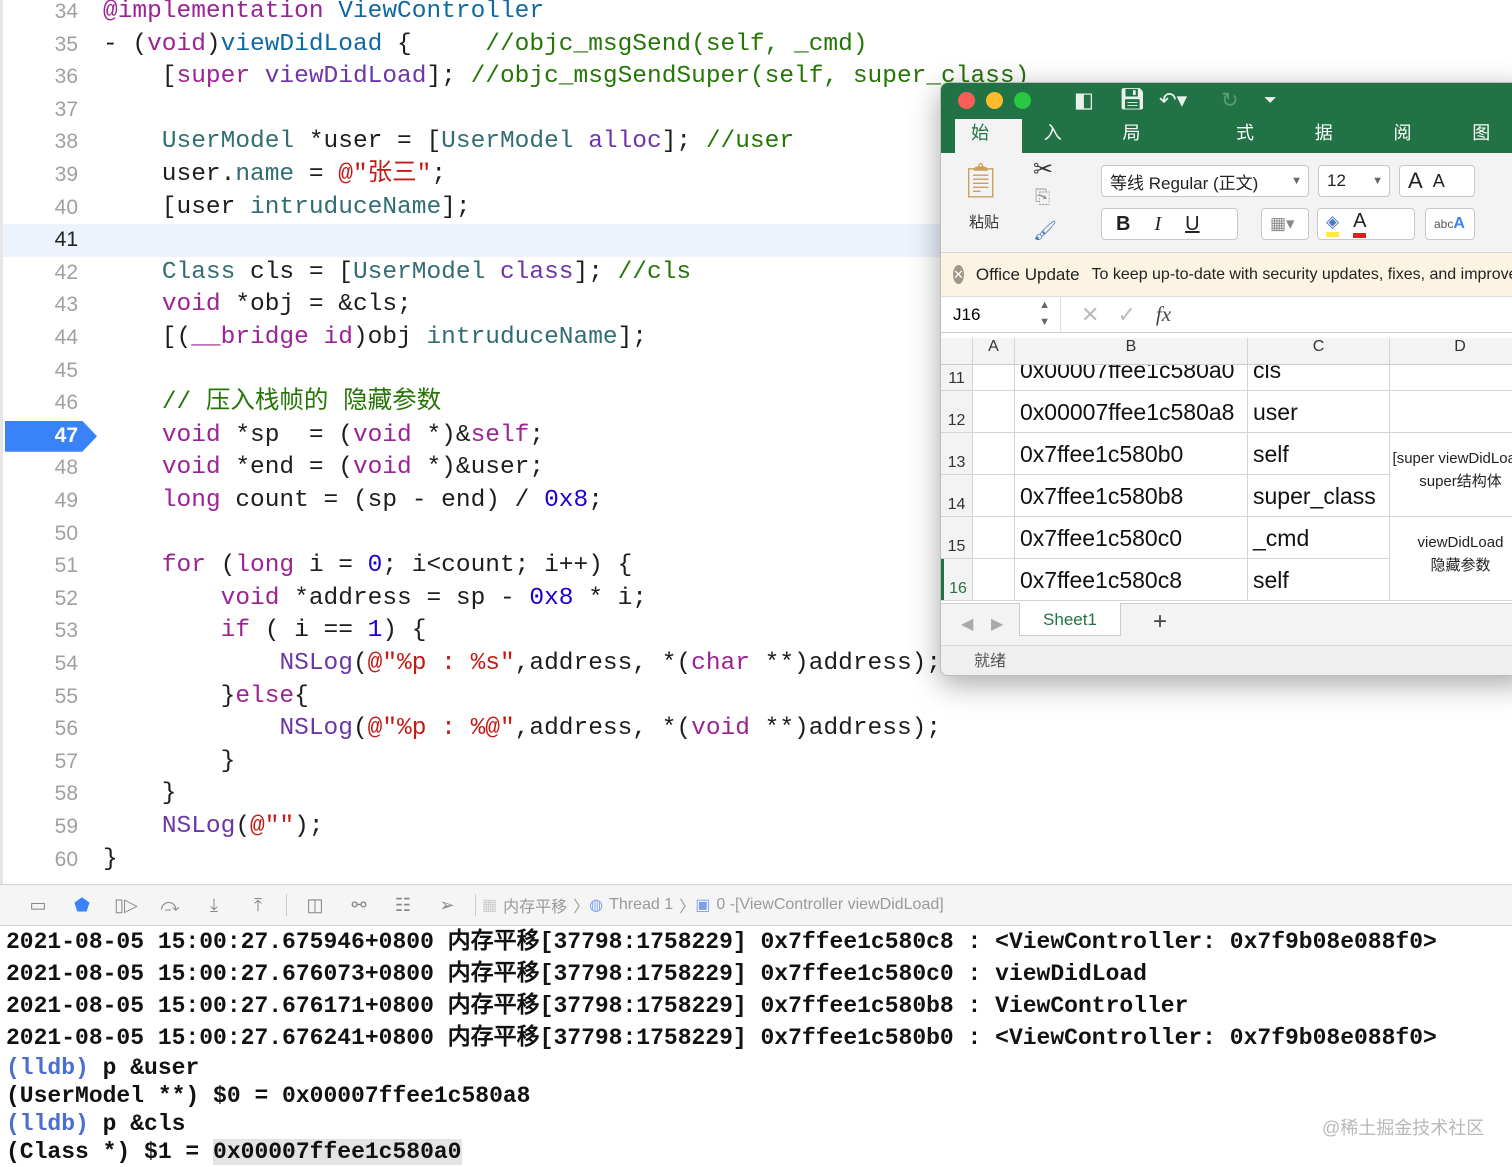  What do you see at coordinates (40, 860) in the screenshot?
I see `line-number: 60` at bounding box center [40, 860].